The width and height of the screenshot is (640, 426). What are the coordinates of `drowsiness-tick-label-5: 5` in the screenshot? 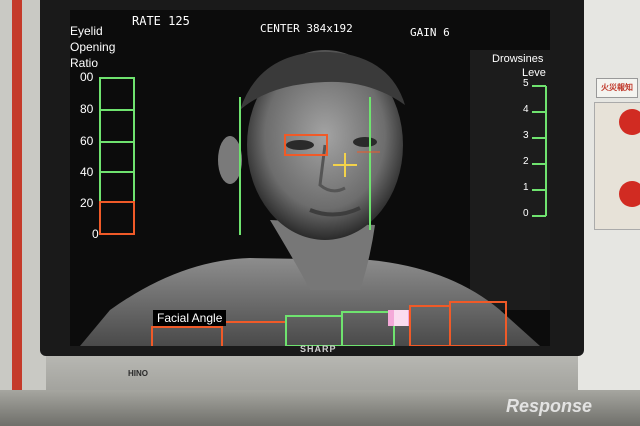 It's located at (526, 83).